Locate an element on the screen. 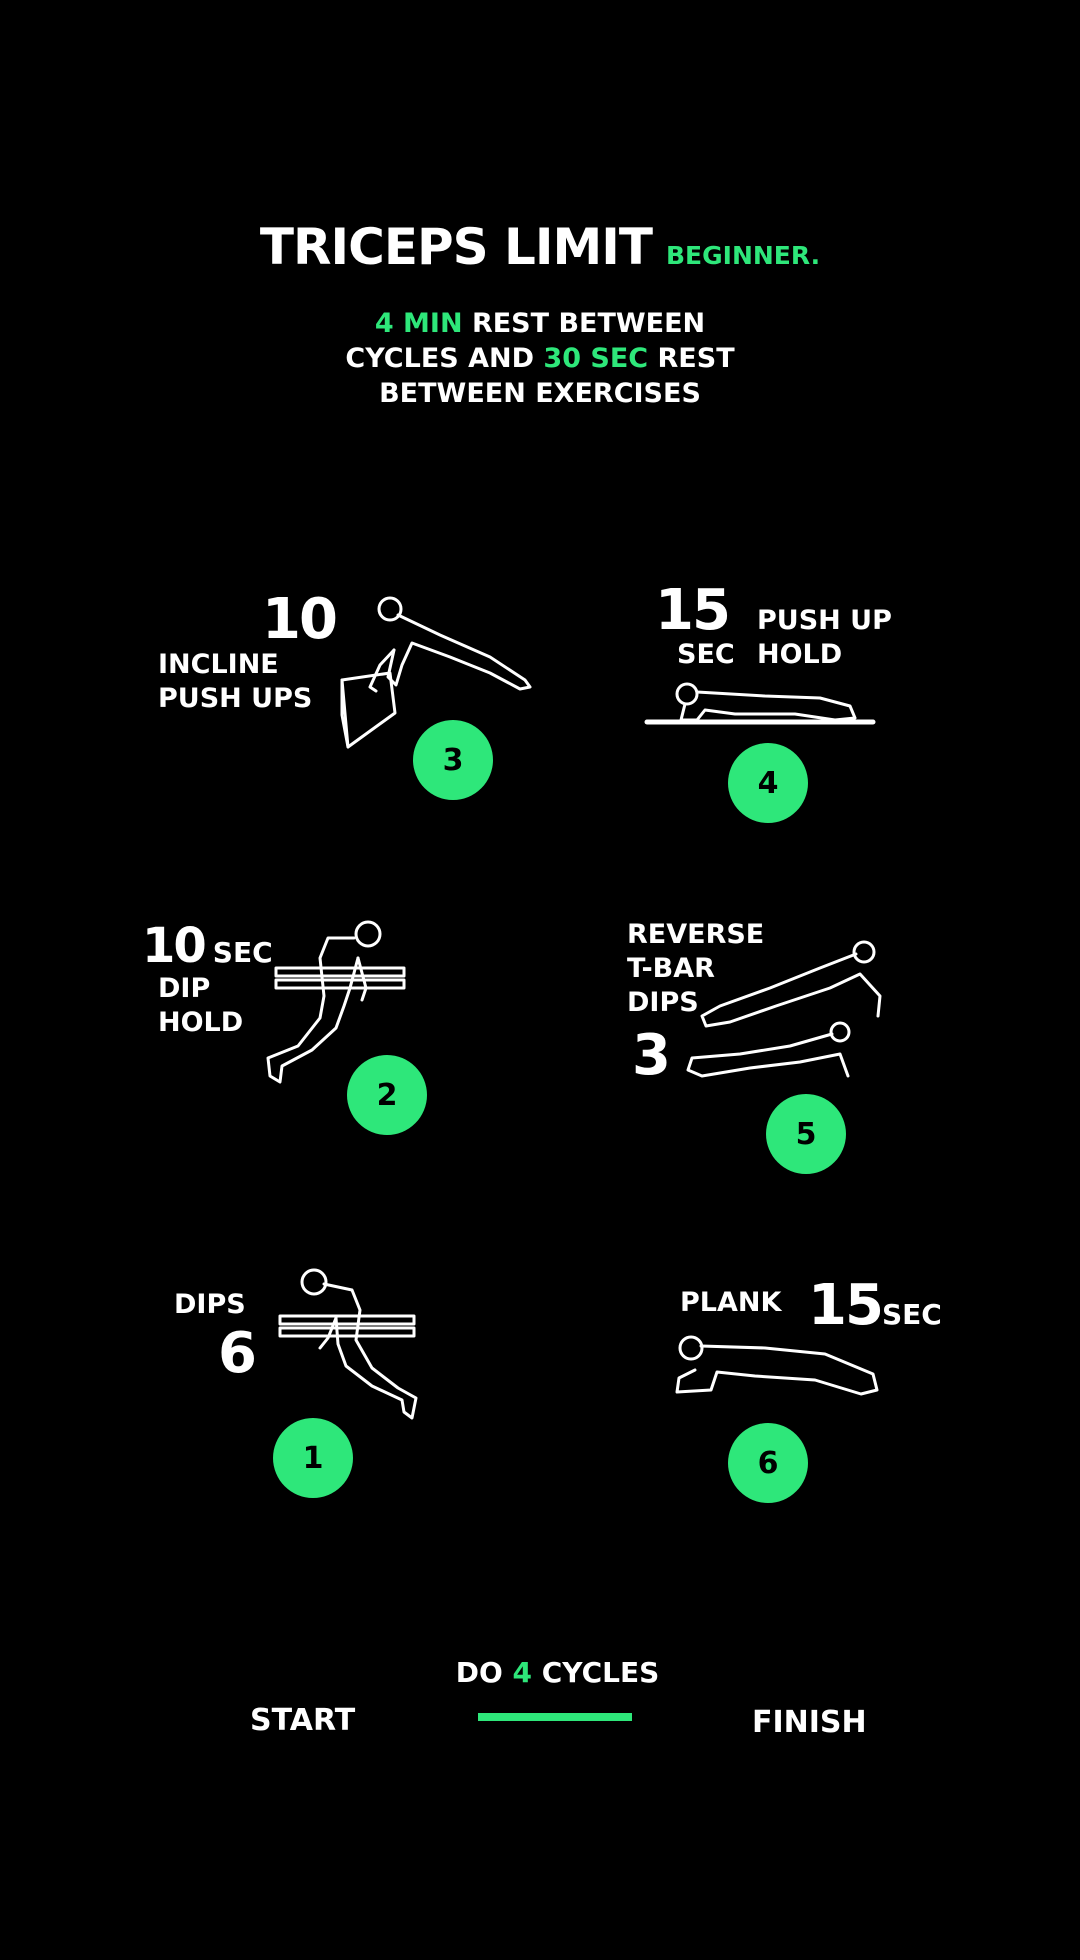  cycles-label: DO 4 CYCLES is located at coordinates (540, 1672).